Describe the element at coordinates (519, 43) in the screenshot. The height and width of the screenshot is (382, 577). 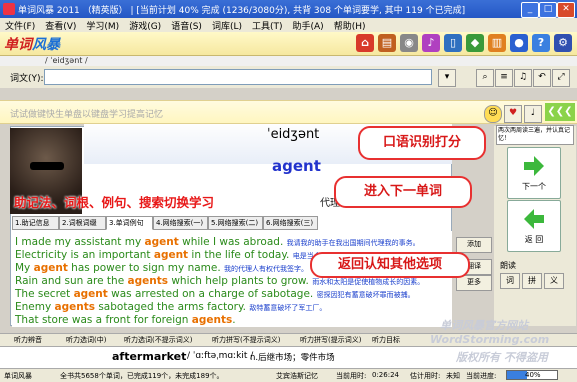
I see `globe-icon: ●` at that location.